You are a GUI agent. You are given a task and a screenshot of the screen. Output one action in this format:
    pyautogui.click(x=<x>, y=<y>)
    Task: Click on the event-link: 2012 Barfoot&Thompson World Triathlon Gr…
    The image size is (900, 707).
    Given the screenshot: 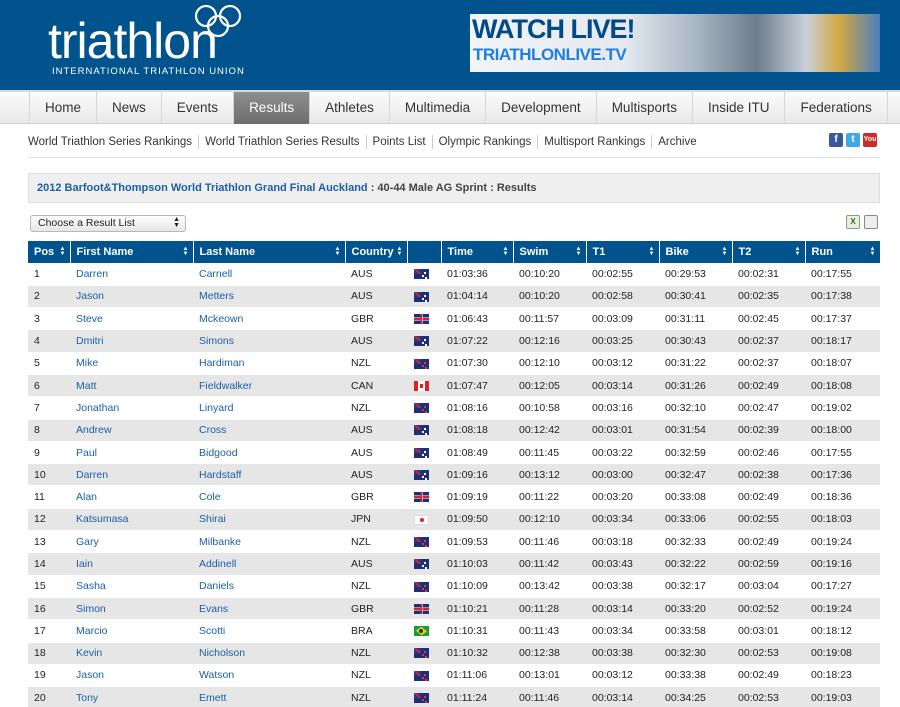 What is the action you would take?
    pyautogui.click(x=202, y=188)
    